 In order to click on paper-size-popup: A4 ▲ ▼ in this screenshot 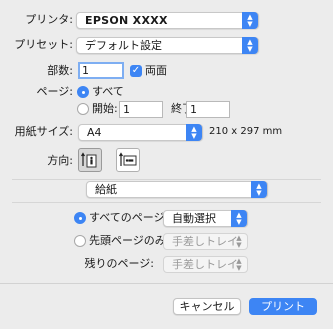, I will do `click(140, 132)`.